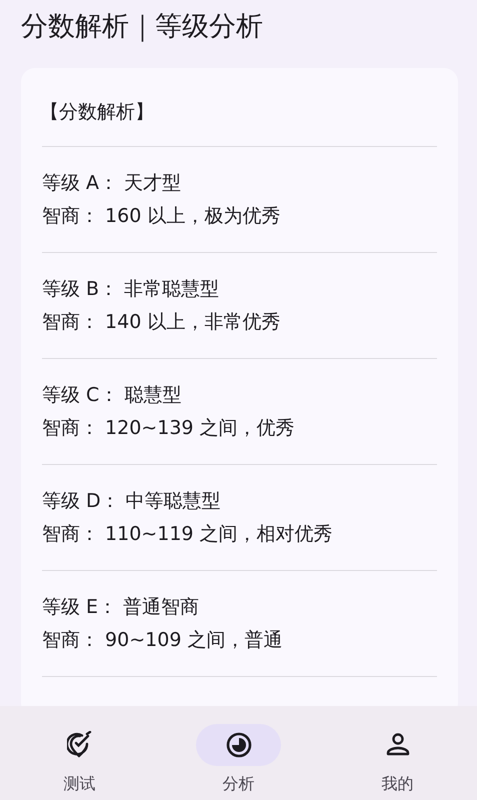 This screenshot has height=800, width=477. Describe the element at coordinates (187, 534) in the screenshot. I see `iq-description: 智商： 110~119 之间，相对优秀` at that location.